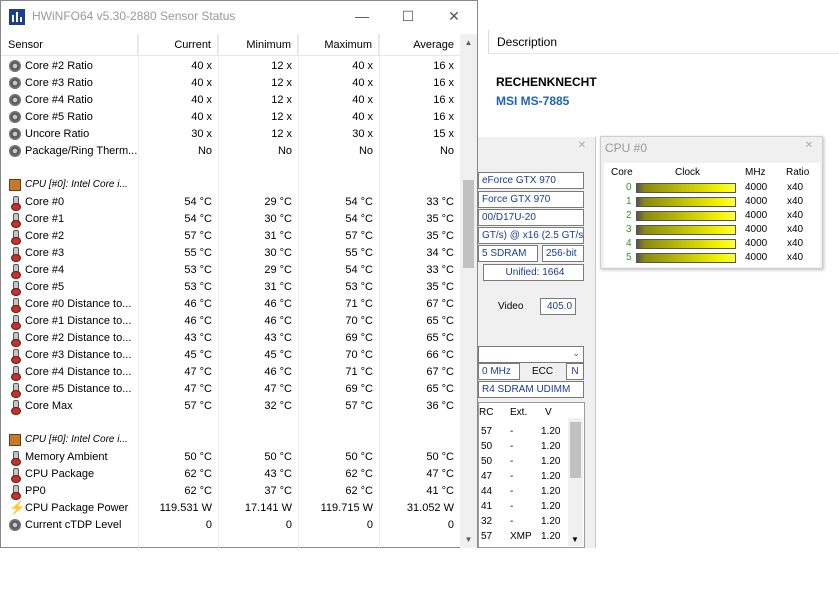 The image size is (839, 614). What do you see at coordinates (231, 270) in the screenshot?
I see `sensor-row: Core #4 53 °C 29 °C 54 °C 33 °C` at bounding box center [231, 270].